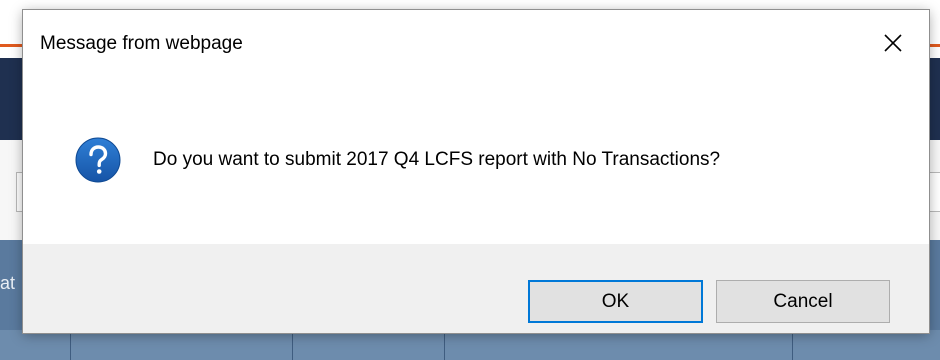 This screenshot has height=360, width=940. What do you see at coordinates (98, 160) in the screenshot?
I see `question-icon` at bounding box center [98, 160].